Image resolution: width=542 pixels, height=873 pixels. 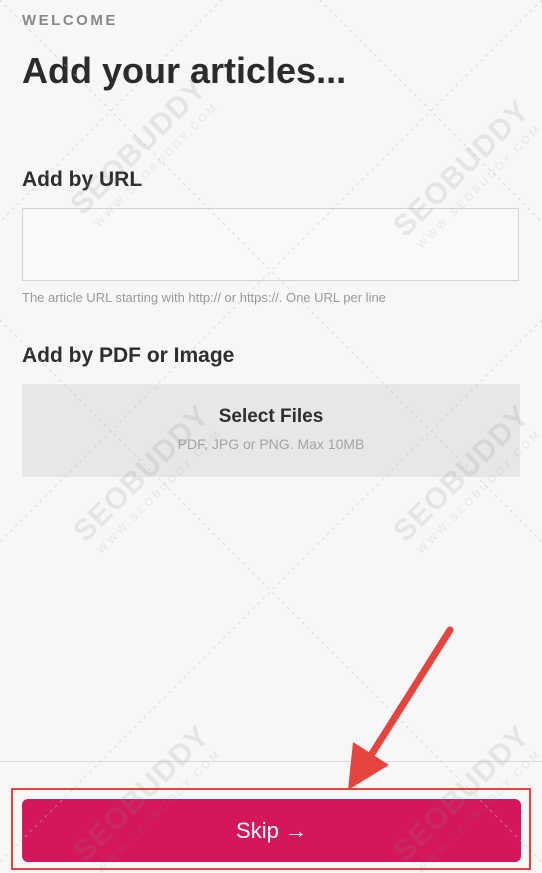 What do you see at coordinates (271, 430) in the screenshot?
I see `file-dropzone: Select Files PDF, JPG or PNG. Max 10MB` at bounding box center [271, 430].